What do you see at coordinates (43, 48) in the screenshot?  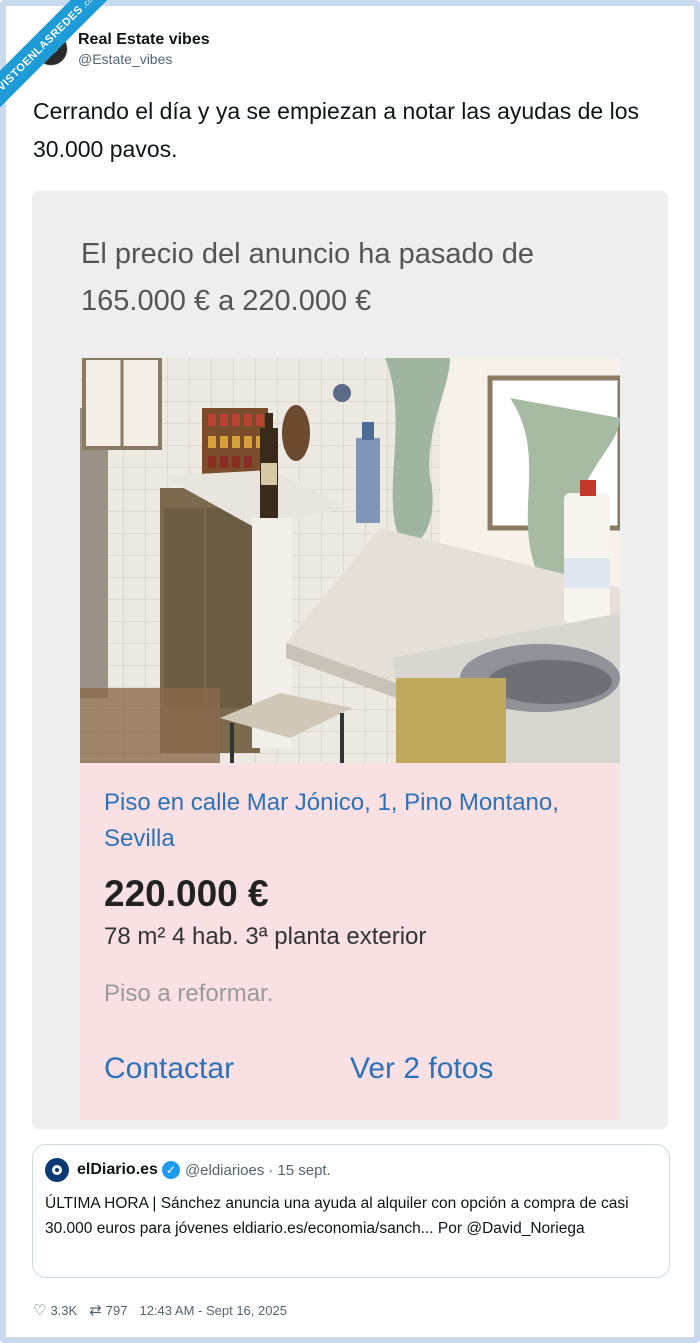 I see `watermark-label: VISTOENLASREDES` at bounding box center [43, 48].